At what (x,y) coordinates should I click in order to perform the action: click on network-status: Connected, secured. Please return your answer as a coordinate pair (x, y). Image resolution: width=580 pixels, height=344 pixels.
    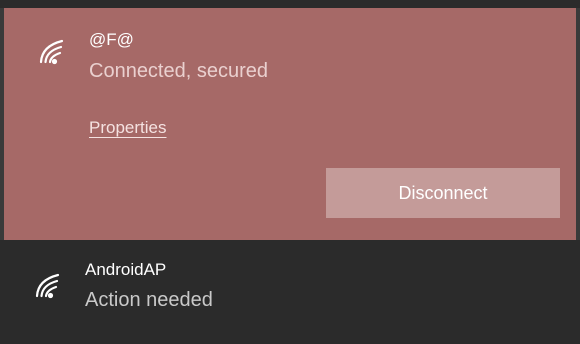
    Looking at the image, I should click on (179, 71).